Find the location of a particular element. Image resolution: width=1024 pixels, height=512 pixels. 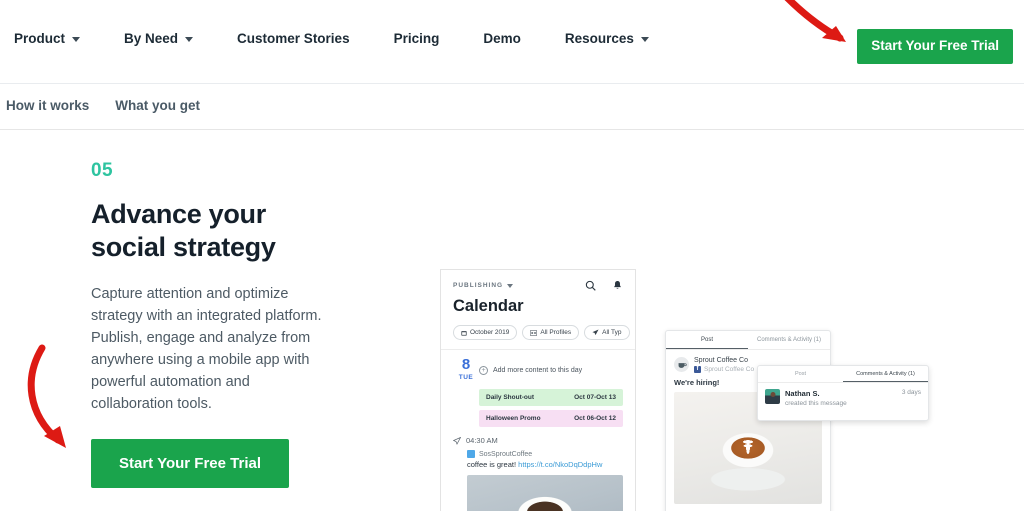

chip-profiles-filter: All Profiles is located at coordinates (551, 332).